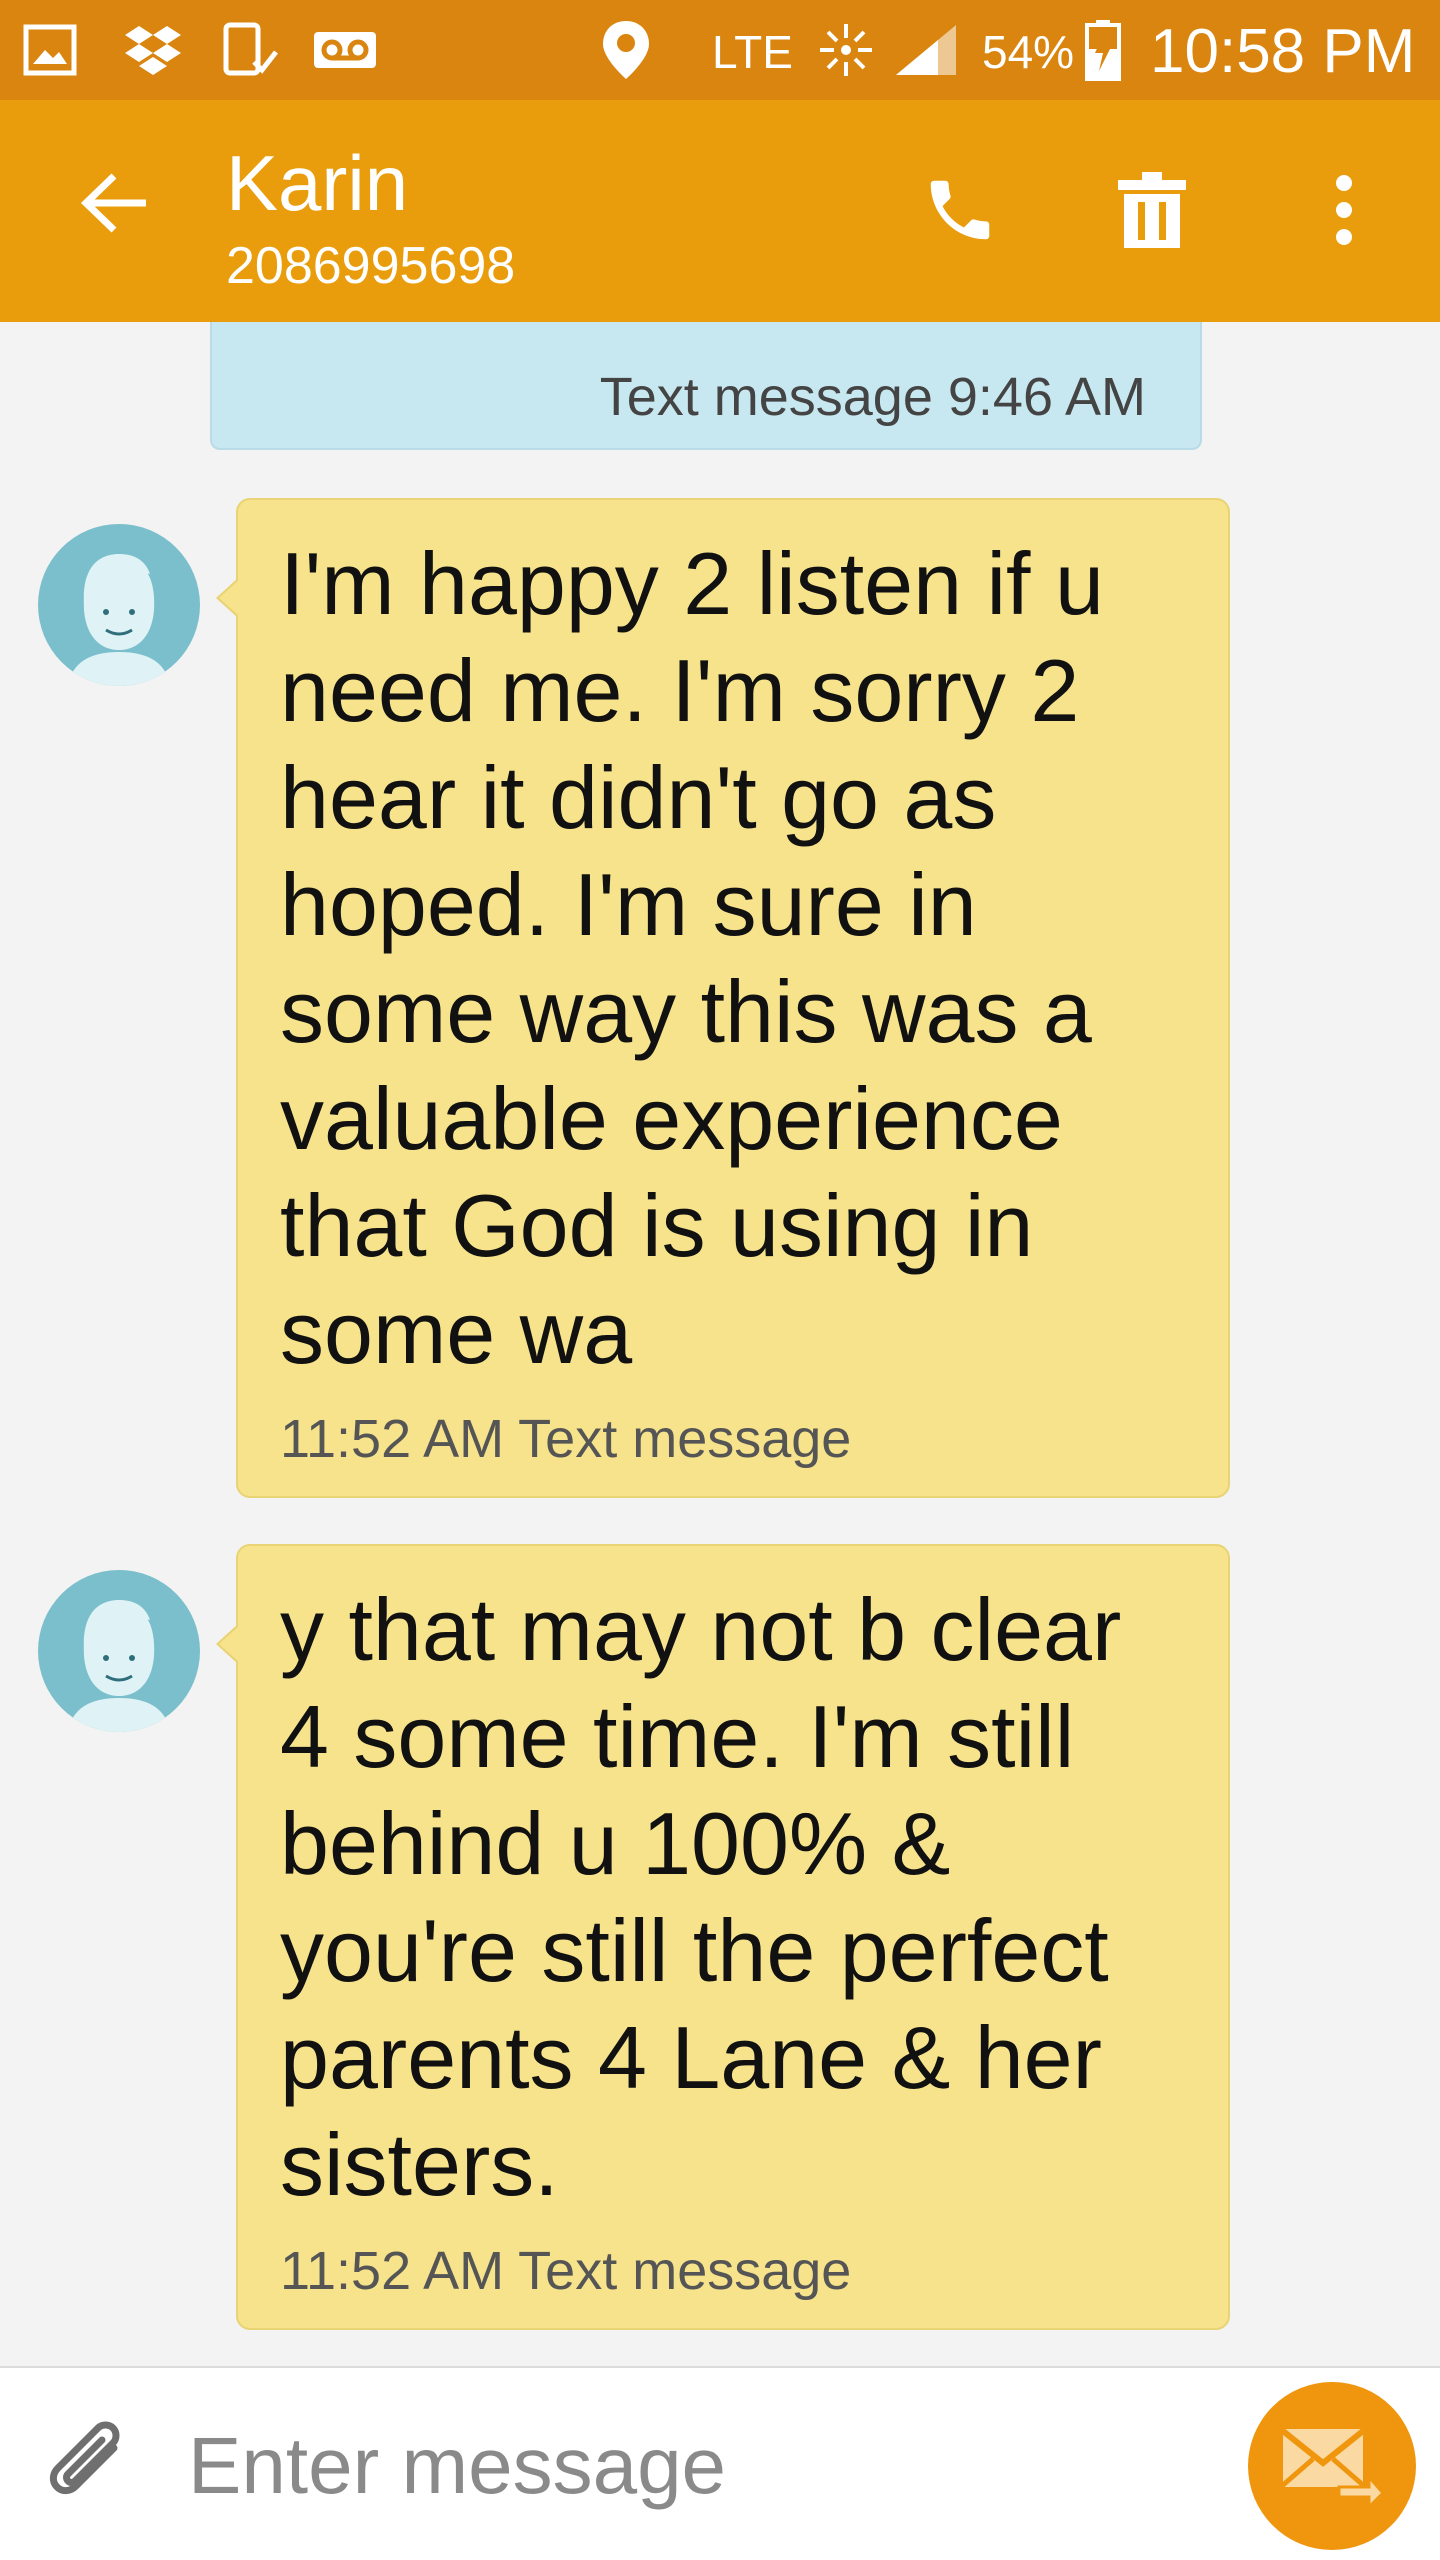 The image size is (1440, 2560). What do you see at coordinates (872, 397) in the screenshot?
I see `sent-message-meta: Text message 9:46 AM` at bounding box center [872, 397].